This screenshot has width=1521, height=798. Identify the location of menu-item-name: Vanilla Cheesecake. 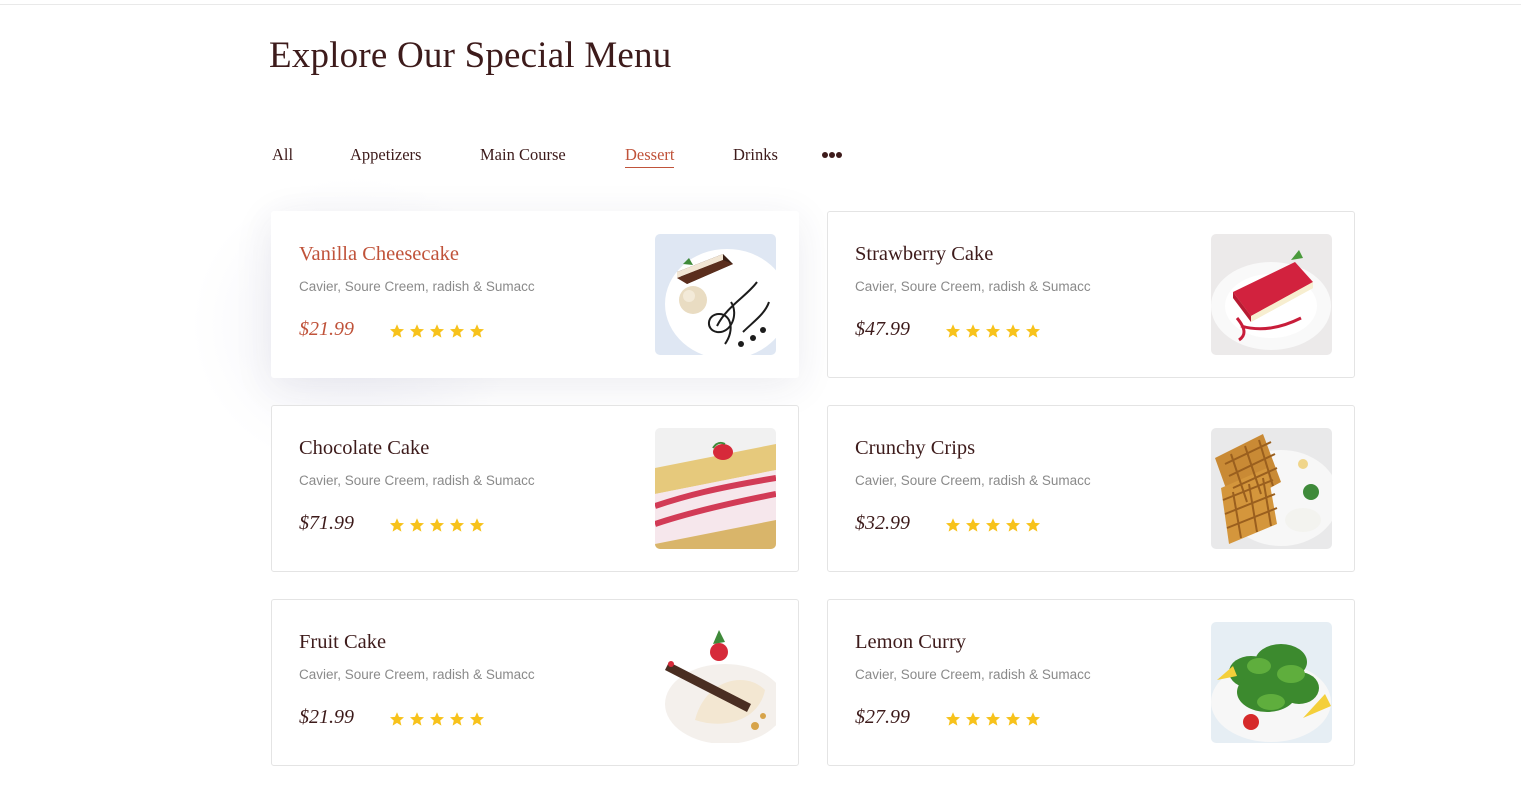
(379, 254).